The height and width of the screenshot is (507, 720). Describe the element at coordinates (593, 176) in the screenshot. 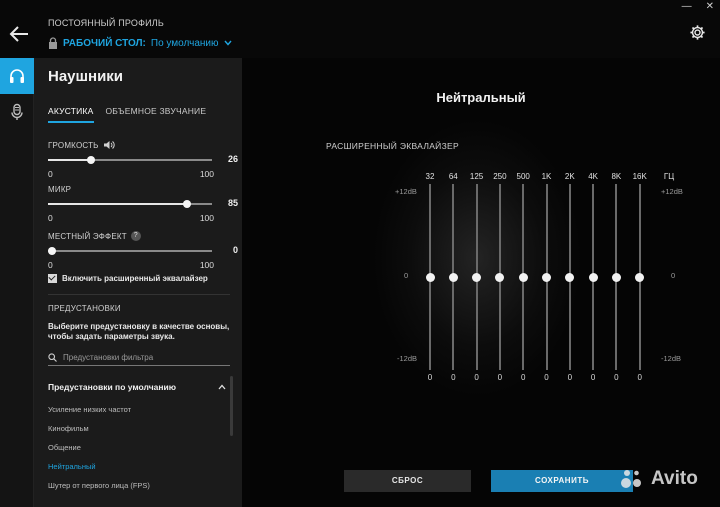

I see `eq-band-label: 4K` at that location.